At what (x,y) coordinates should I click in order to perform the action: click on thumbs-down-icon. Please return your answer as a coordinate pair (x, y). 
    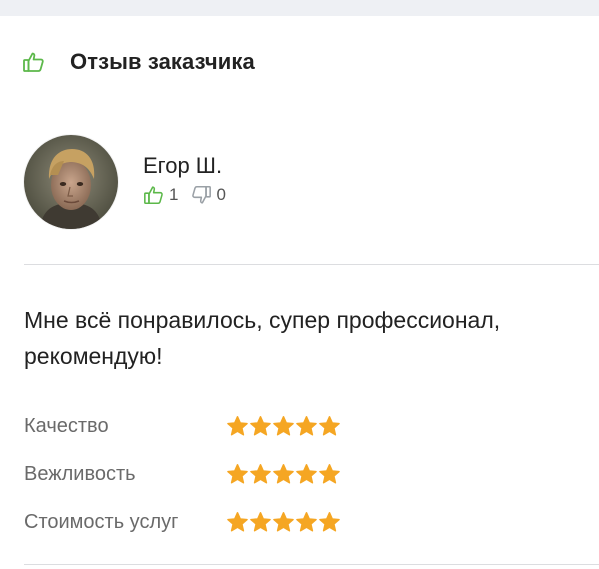
    Looking at the image, I should click on (202, 194).